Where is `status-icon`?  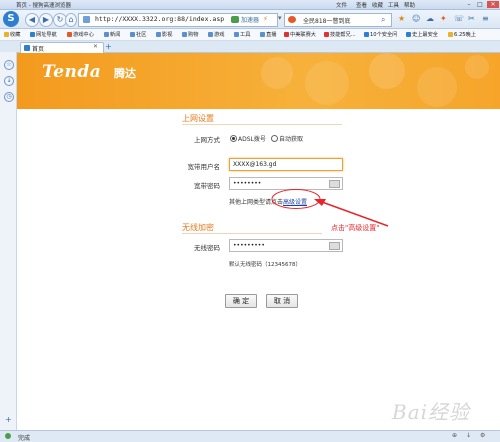 status-icon is located at coordinates (8, 436).